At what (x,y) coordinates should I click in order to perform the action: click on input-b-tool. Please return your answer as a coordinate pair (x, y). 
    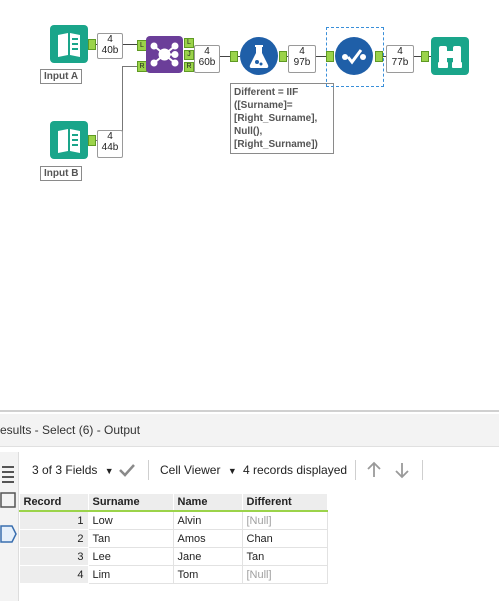
    Looking at the image, I should click on (69, 140).